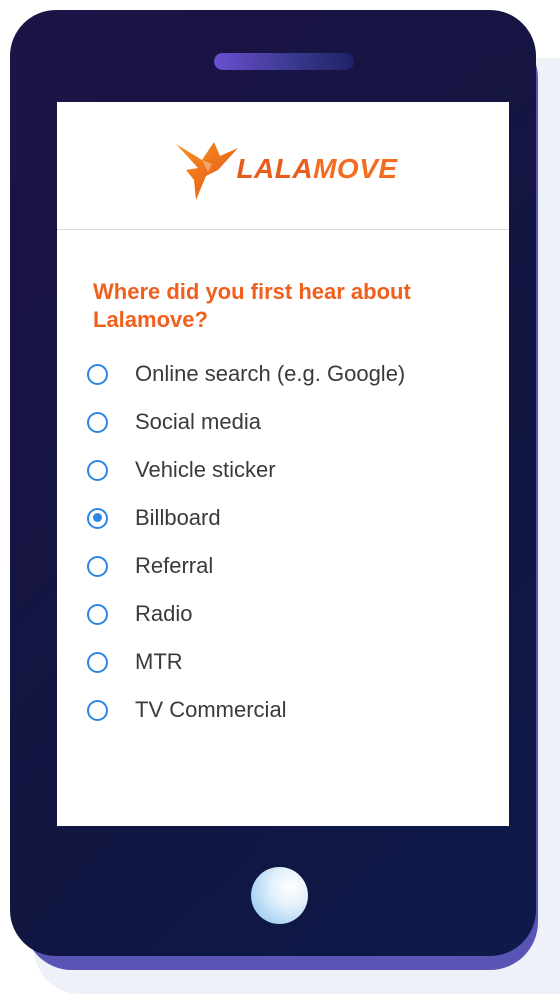  I want to click on option-vehicle-sticker: Vehicle sticker, so click(283, 470).